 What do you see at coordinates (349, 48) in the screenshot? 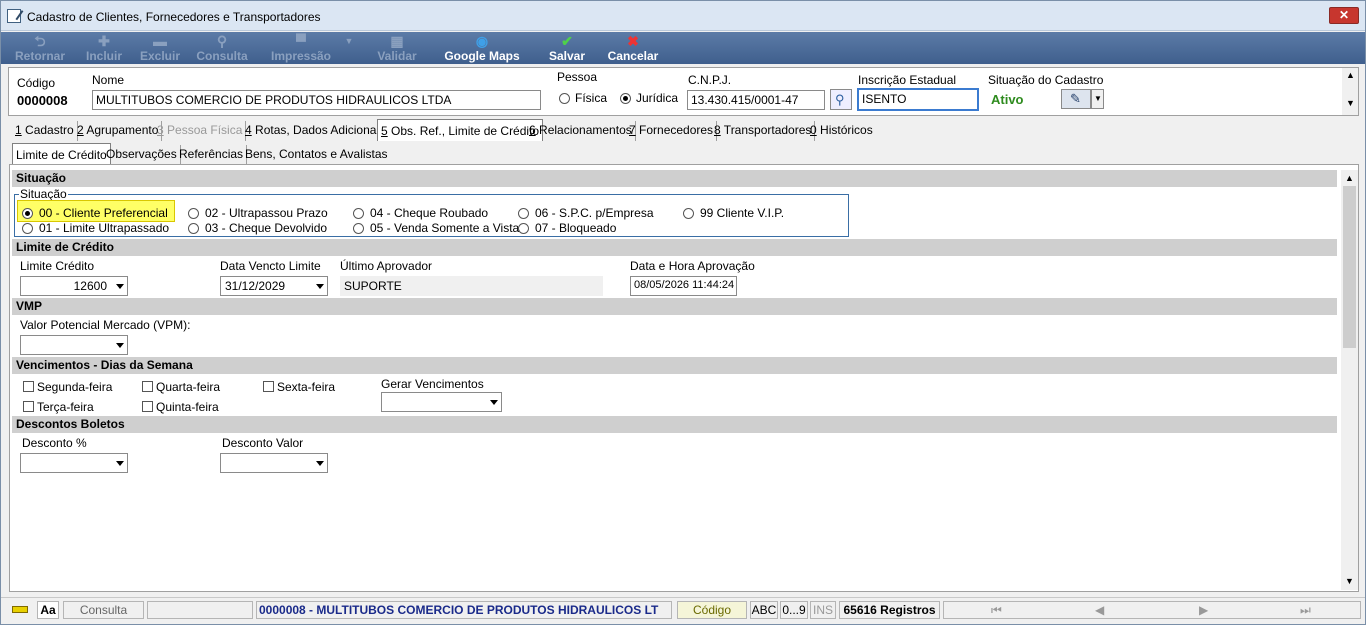
I see `impressao-dropdown-arrow: ▼` at bounding box center [349, 48].